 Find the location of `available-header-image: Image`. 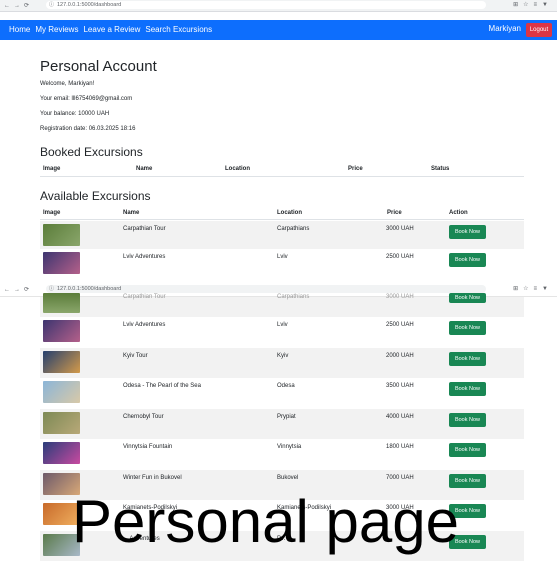

available-header-image: Image is located at coordinates (52, 213).